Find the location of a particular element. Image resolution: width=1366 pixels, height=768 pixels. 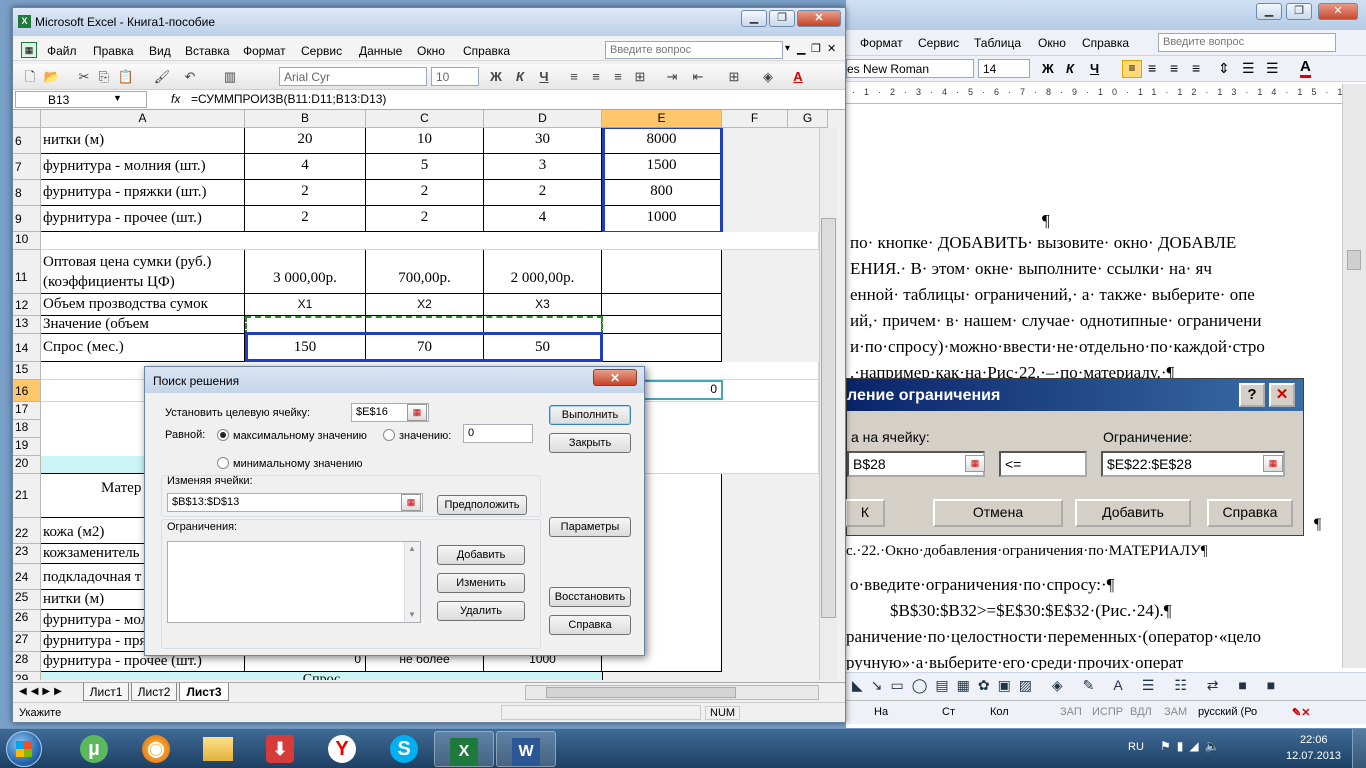

menu-edit: Правка is located at coordinates (113, 51).